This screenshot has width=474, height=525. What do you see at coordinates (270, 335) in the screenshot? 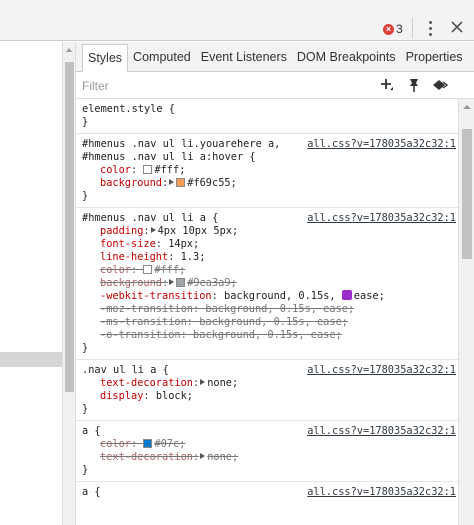
I see `css-property-invalid: -o-transition: background, 0.15s, ease;` at bounding box center [270, 335].